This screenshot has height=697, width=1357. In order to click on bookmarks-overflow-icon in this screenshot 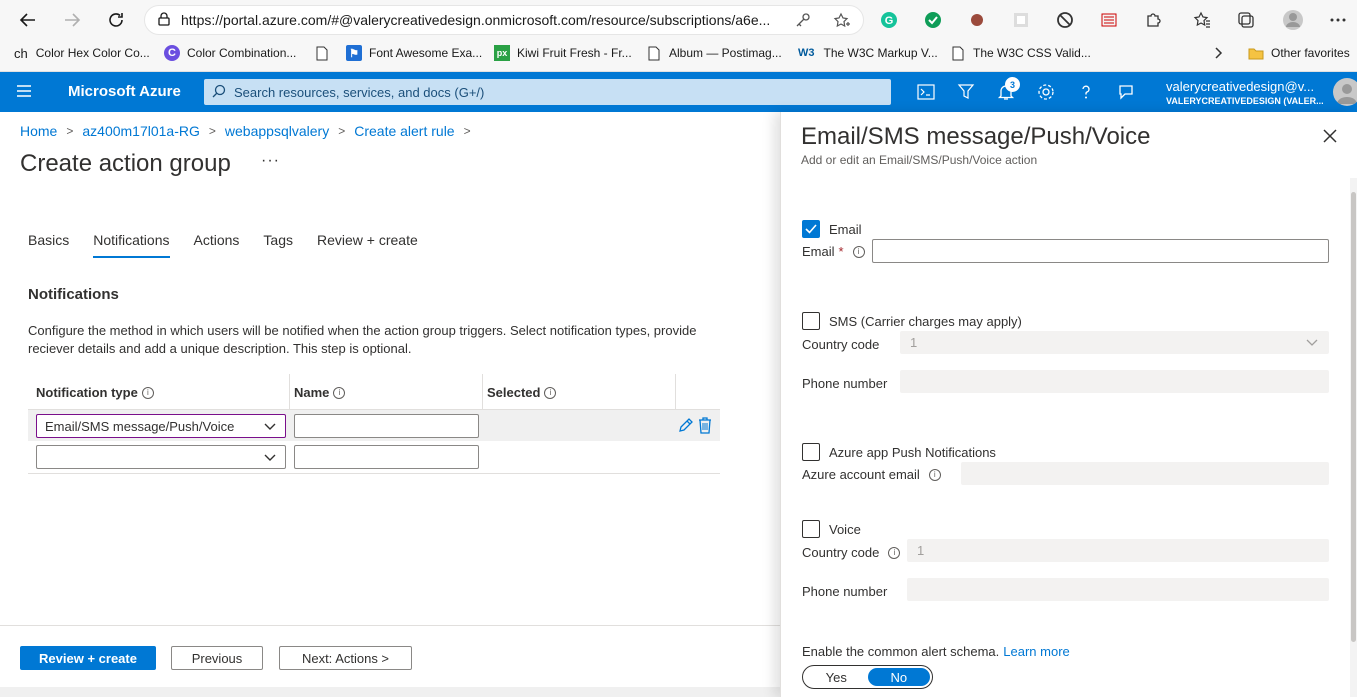, I will do `click(1219, 53)`.